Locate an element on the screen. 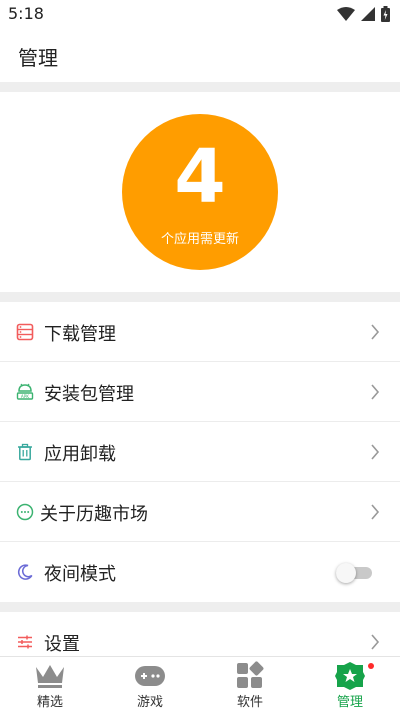  tab-software: 软件 is located at coordinates (250, 683).